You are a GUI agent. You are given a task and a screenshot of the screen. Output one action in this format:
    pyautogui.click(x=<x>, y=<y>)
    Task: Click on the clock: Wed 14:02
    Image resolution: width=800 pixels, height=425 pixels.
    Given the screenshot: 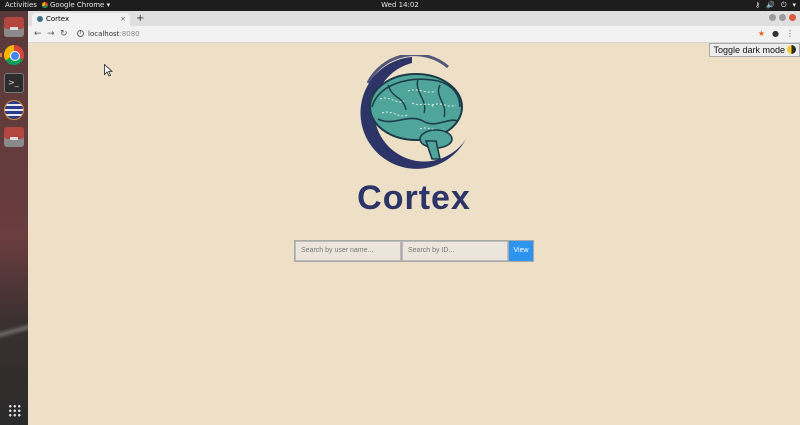 What is the action you would take?
    pyautogui.click(x=400, y=5)
    